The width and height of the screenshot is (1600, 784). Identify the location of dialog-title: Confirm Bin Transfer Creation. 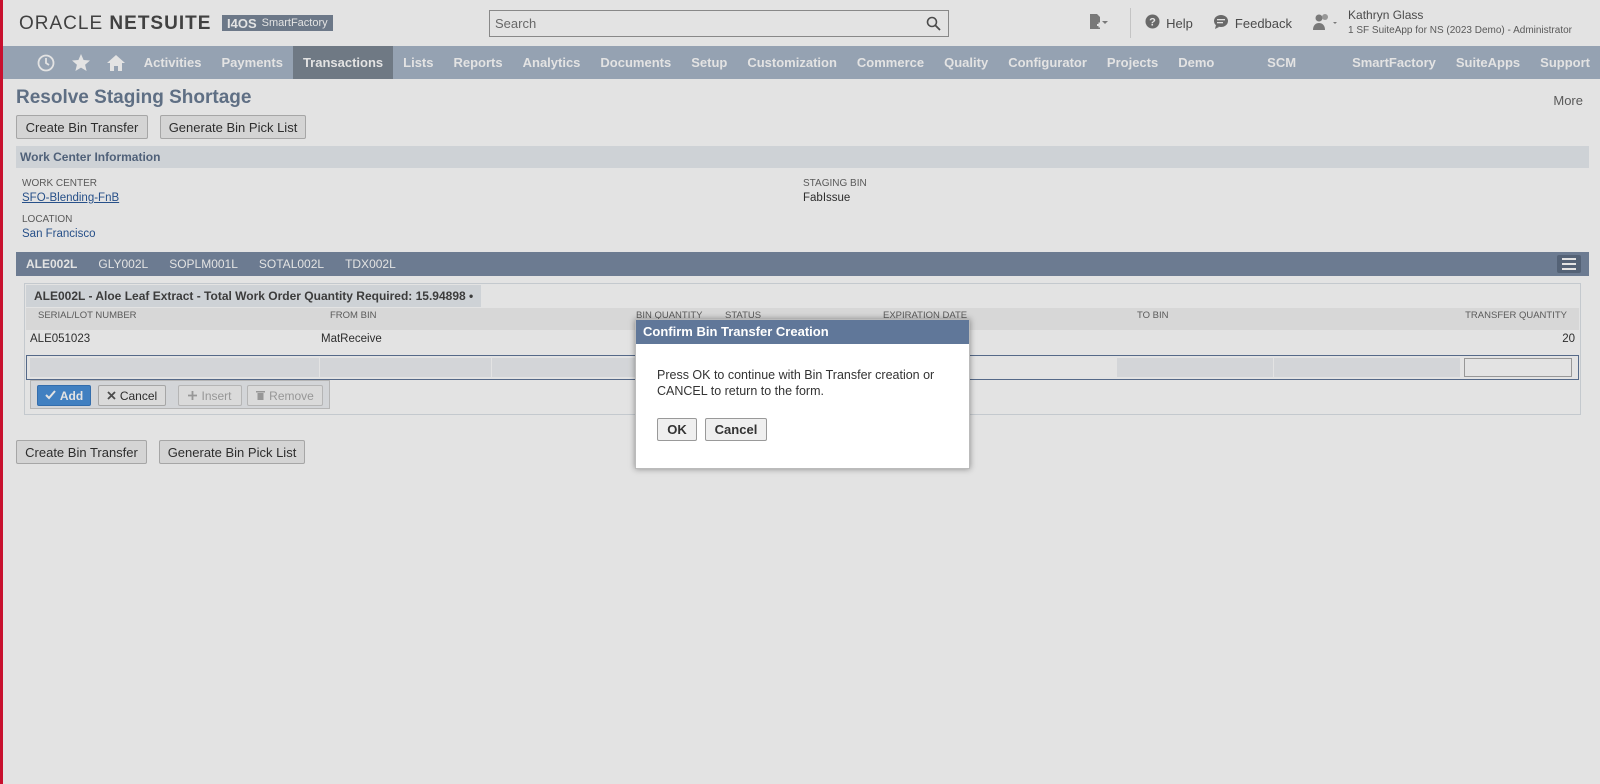
(802, 332).